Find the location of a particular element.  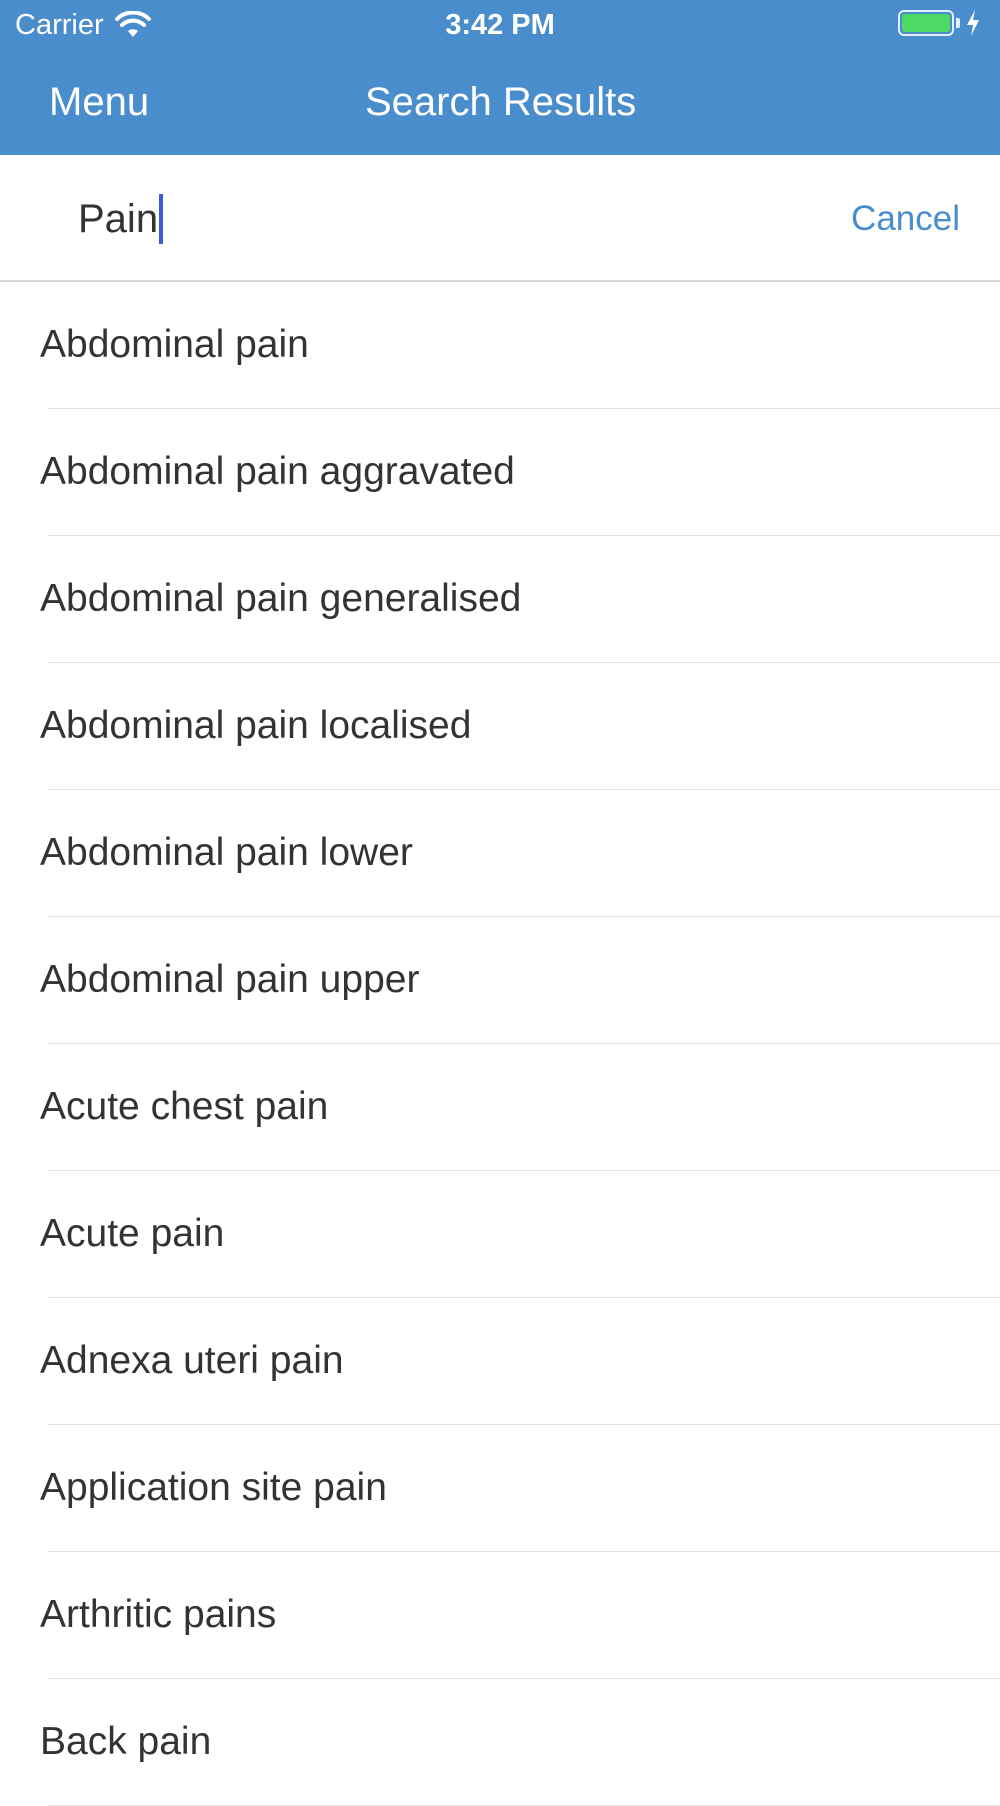

cancel-button: Cancel is located at coordinates (905, 219).